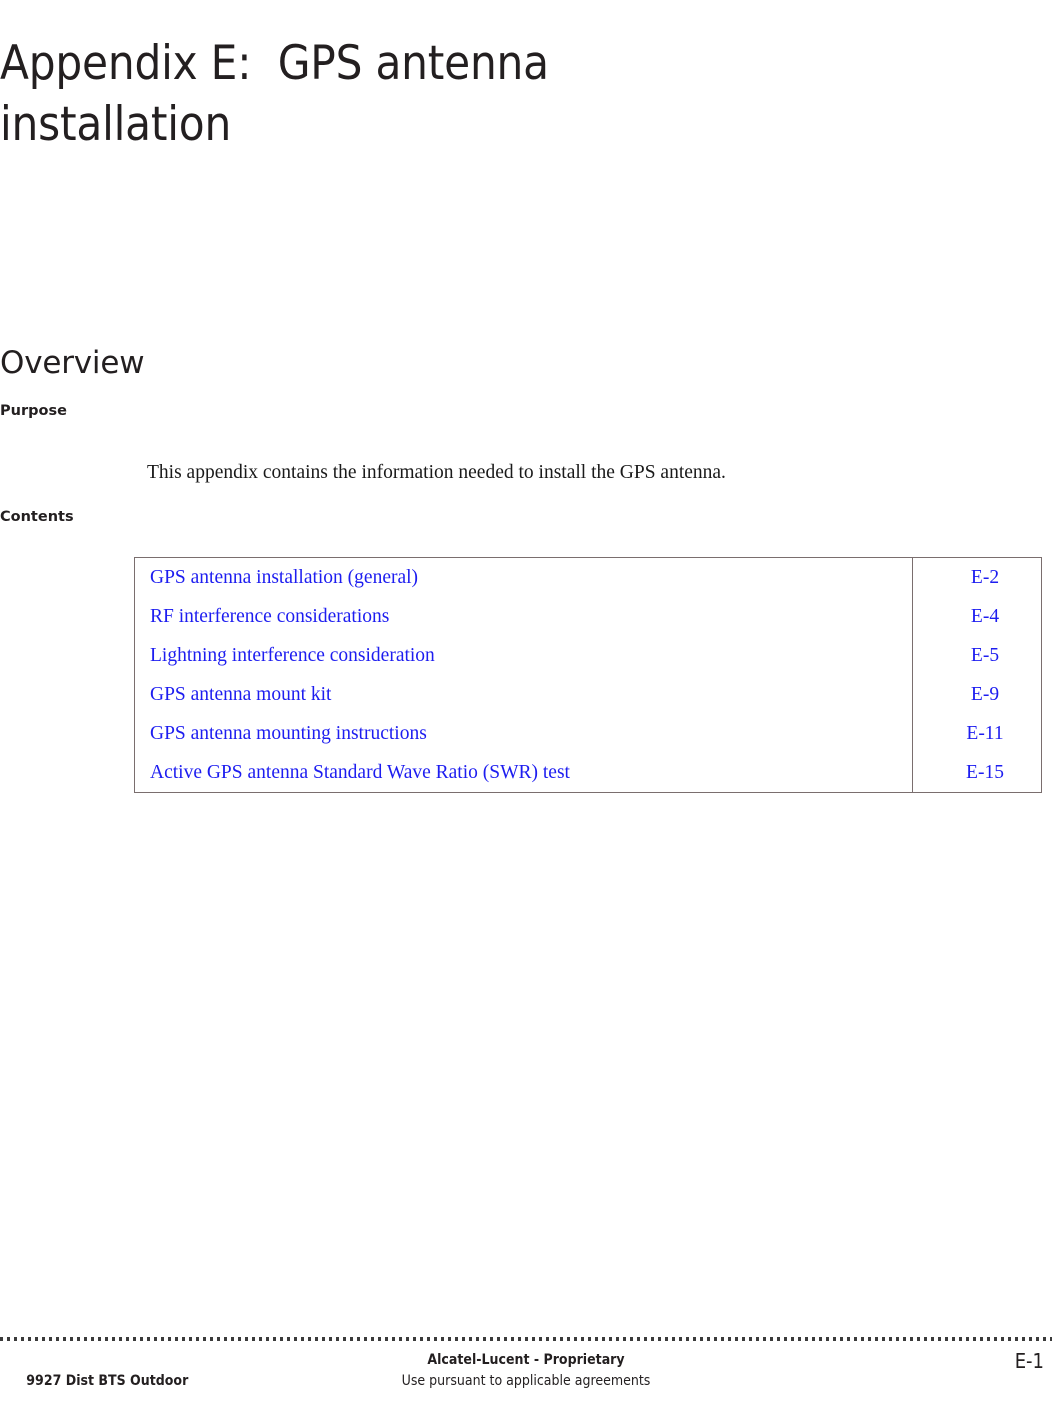  Describe the element at coordinates (524, 616) in the screenshot. I see `toc-entry-title: RF interference considerations` at that location.